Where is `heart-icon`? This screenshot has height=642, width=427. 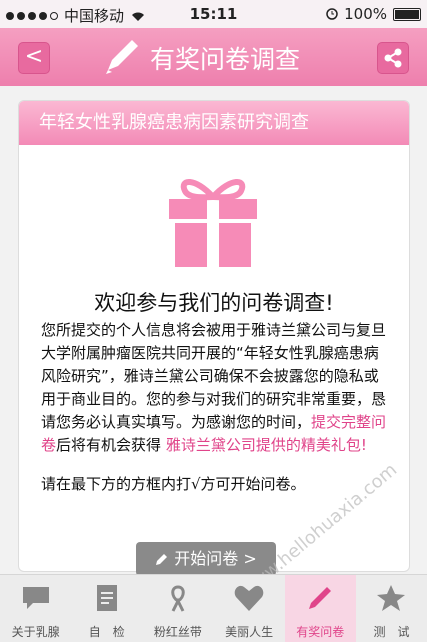 heart-icon is located at coordinates (249, 598).